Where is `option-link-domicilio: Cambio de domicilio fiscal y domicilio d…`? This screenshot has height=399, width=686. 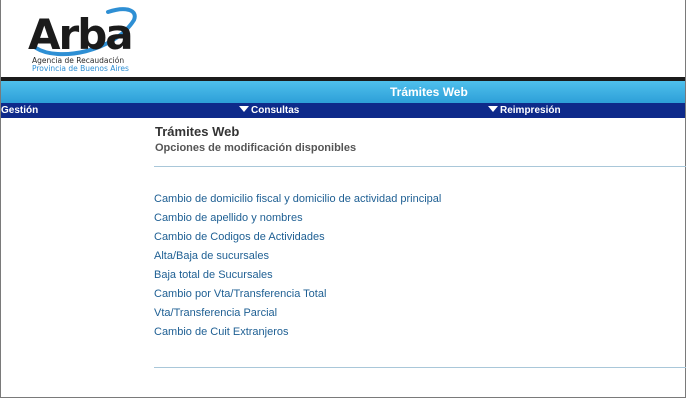
option-link-domicilio: Cambio de domicilio fiscal y domicilio d… is located at coordinates (297, 199).